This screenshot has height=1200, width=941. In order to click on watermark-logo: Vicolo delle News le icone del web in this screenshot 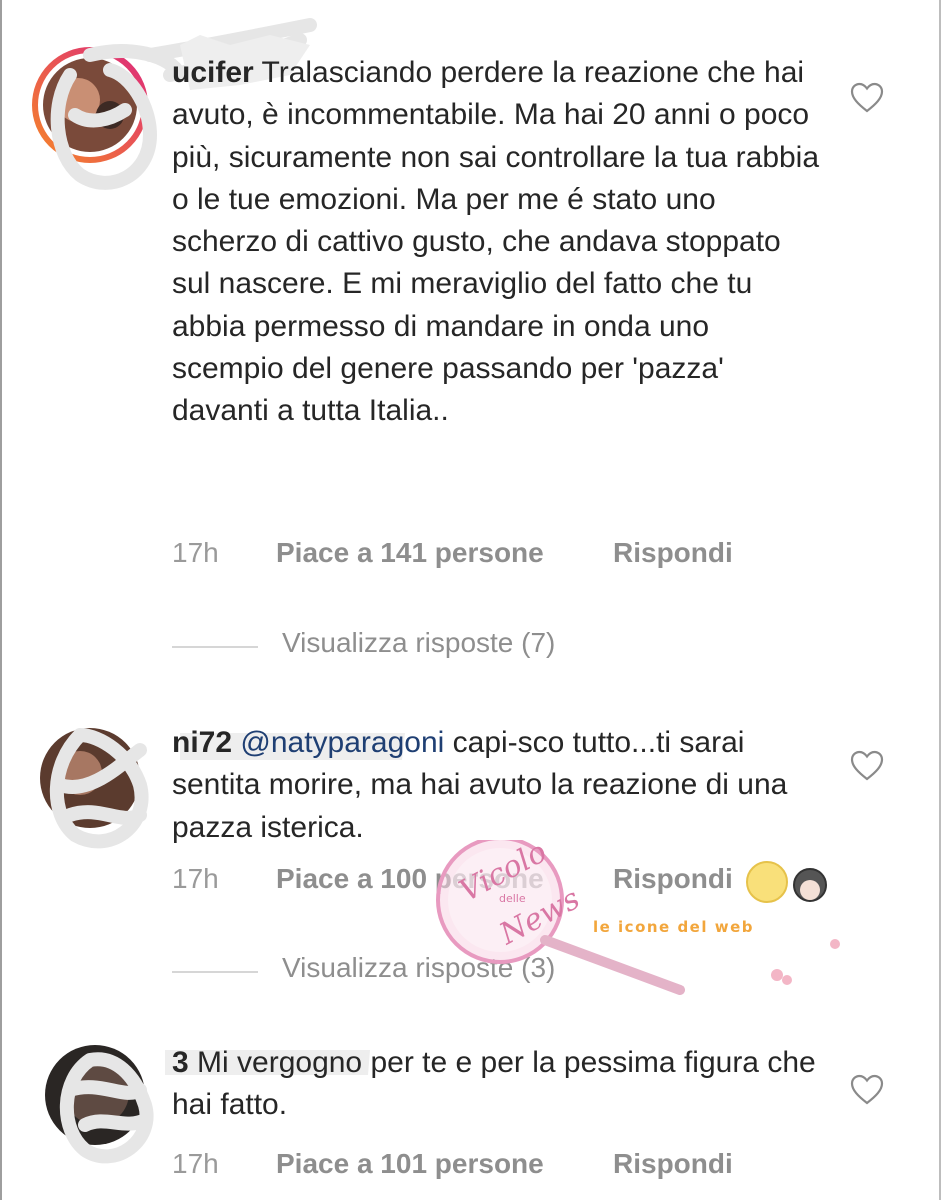, I will do `click(638, 917)`.